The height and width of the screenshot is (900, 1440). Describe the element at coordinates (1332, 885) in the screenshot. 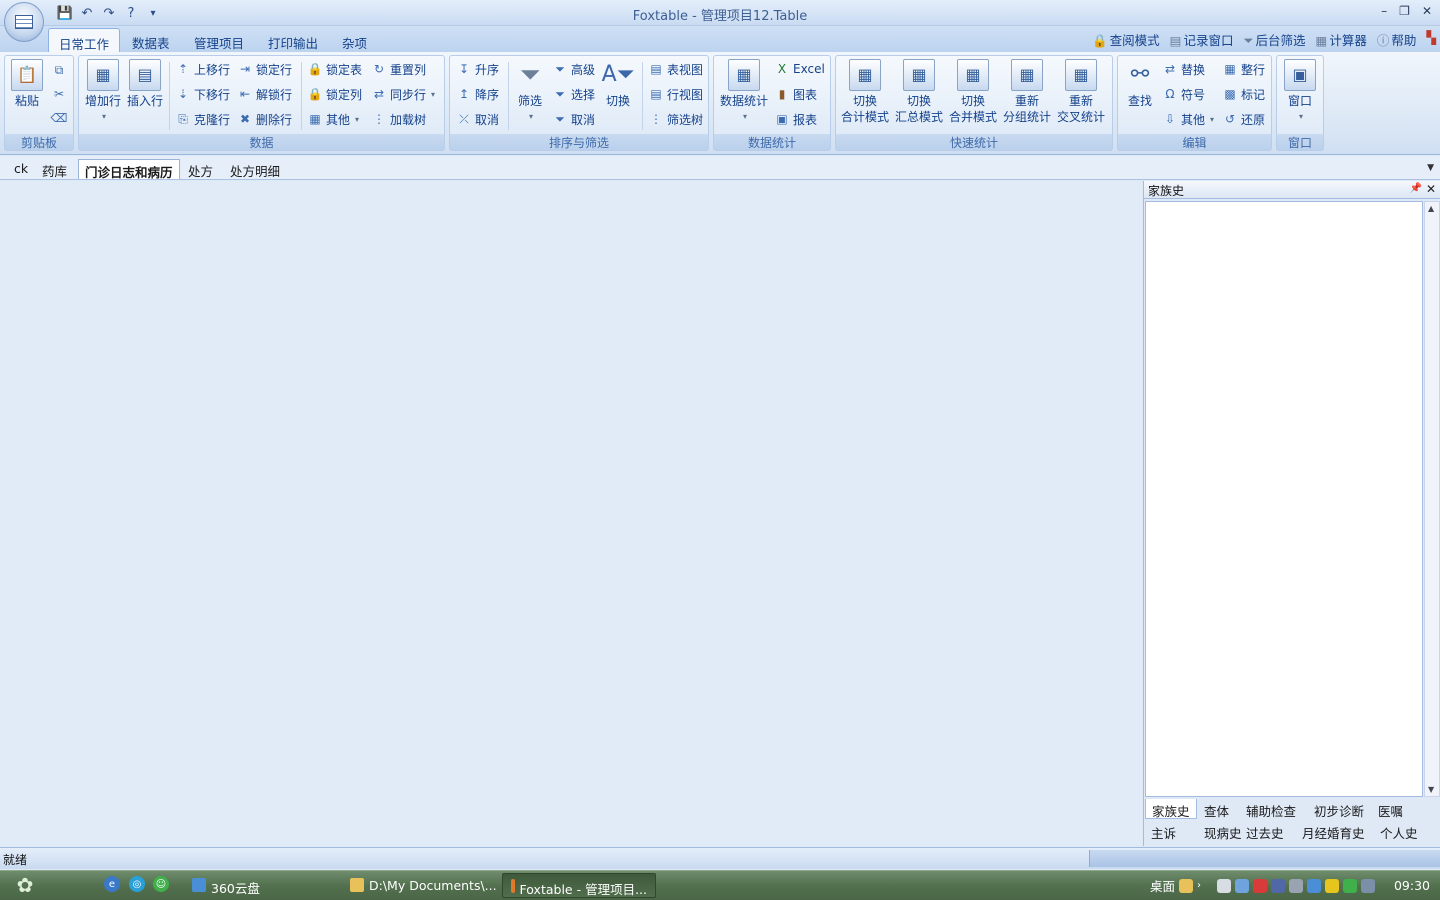

I see `plus-icon` at that location.